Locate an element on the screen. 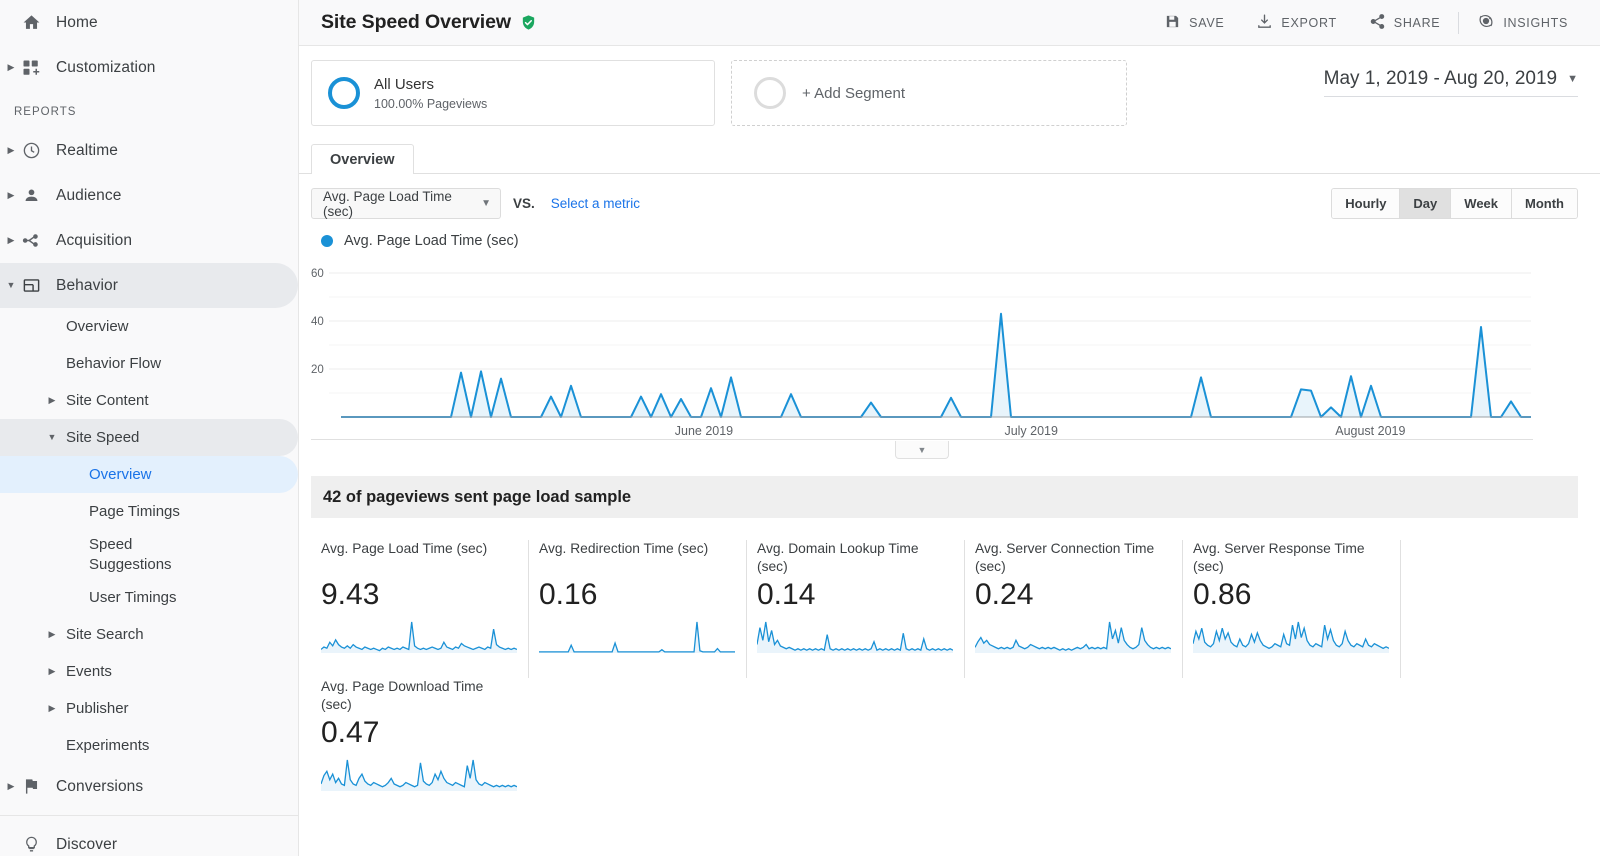 Image resolution: width=1600 pixels, height=856 pixels. insights-button-label: INSIGHTS is located at coordinates (1535, 22).